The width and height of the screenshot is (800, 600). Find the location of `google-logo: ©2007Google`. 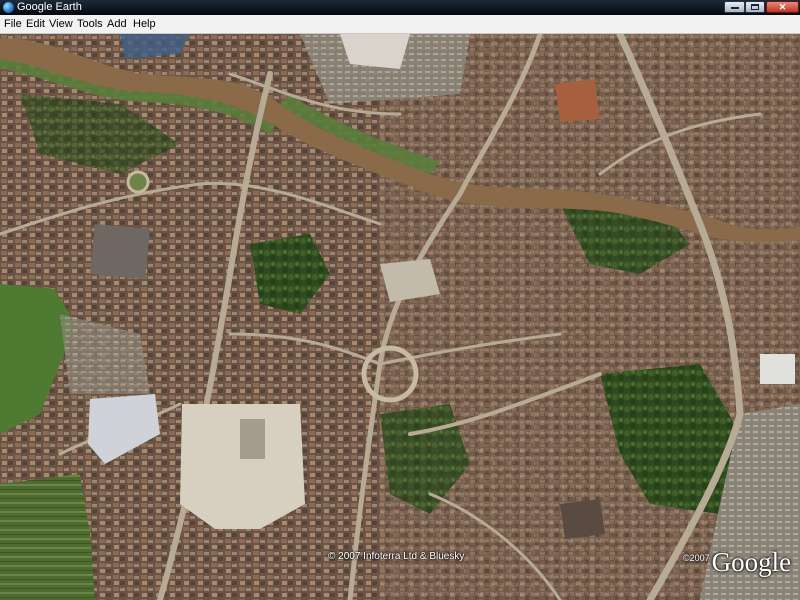

google-logo: ©2007Google is located at coordinates (737, 562).